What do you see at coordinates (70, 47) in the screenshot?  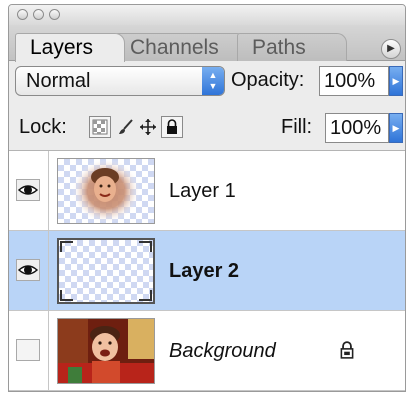 I see `tab-layers: Layers` at bounding box center [70, 47].